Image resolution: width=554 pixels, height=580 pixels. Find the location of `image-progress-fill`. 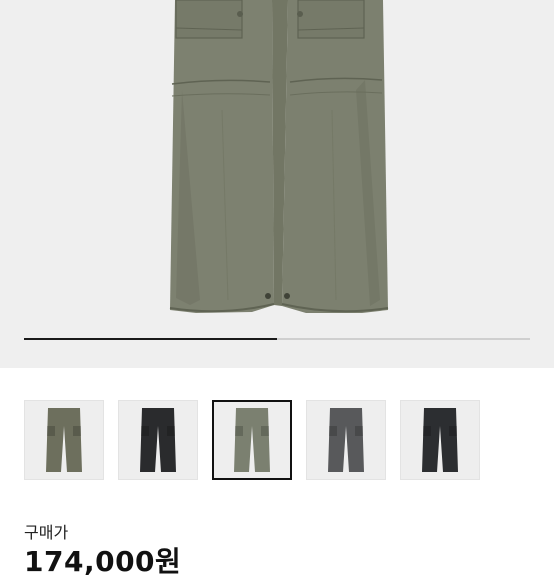

image-progress-fill is located at coordinates (150, 339).